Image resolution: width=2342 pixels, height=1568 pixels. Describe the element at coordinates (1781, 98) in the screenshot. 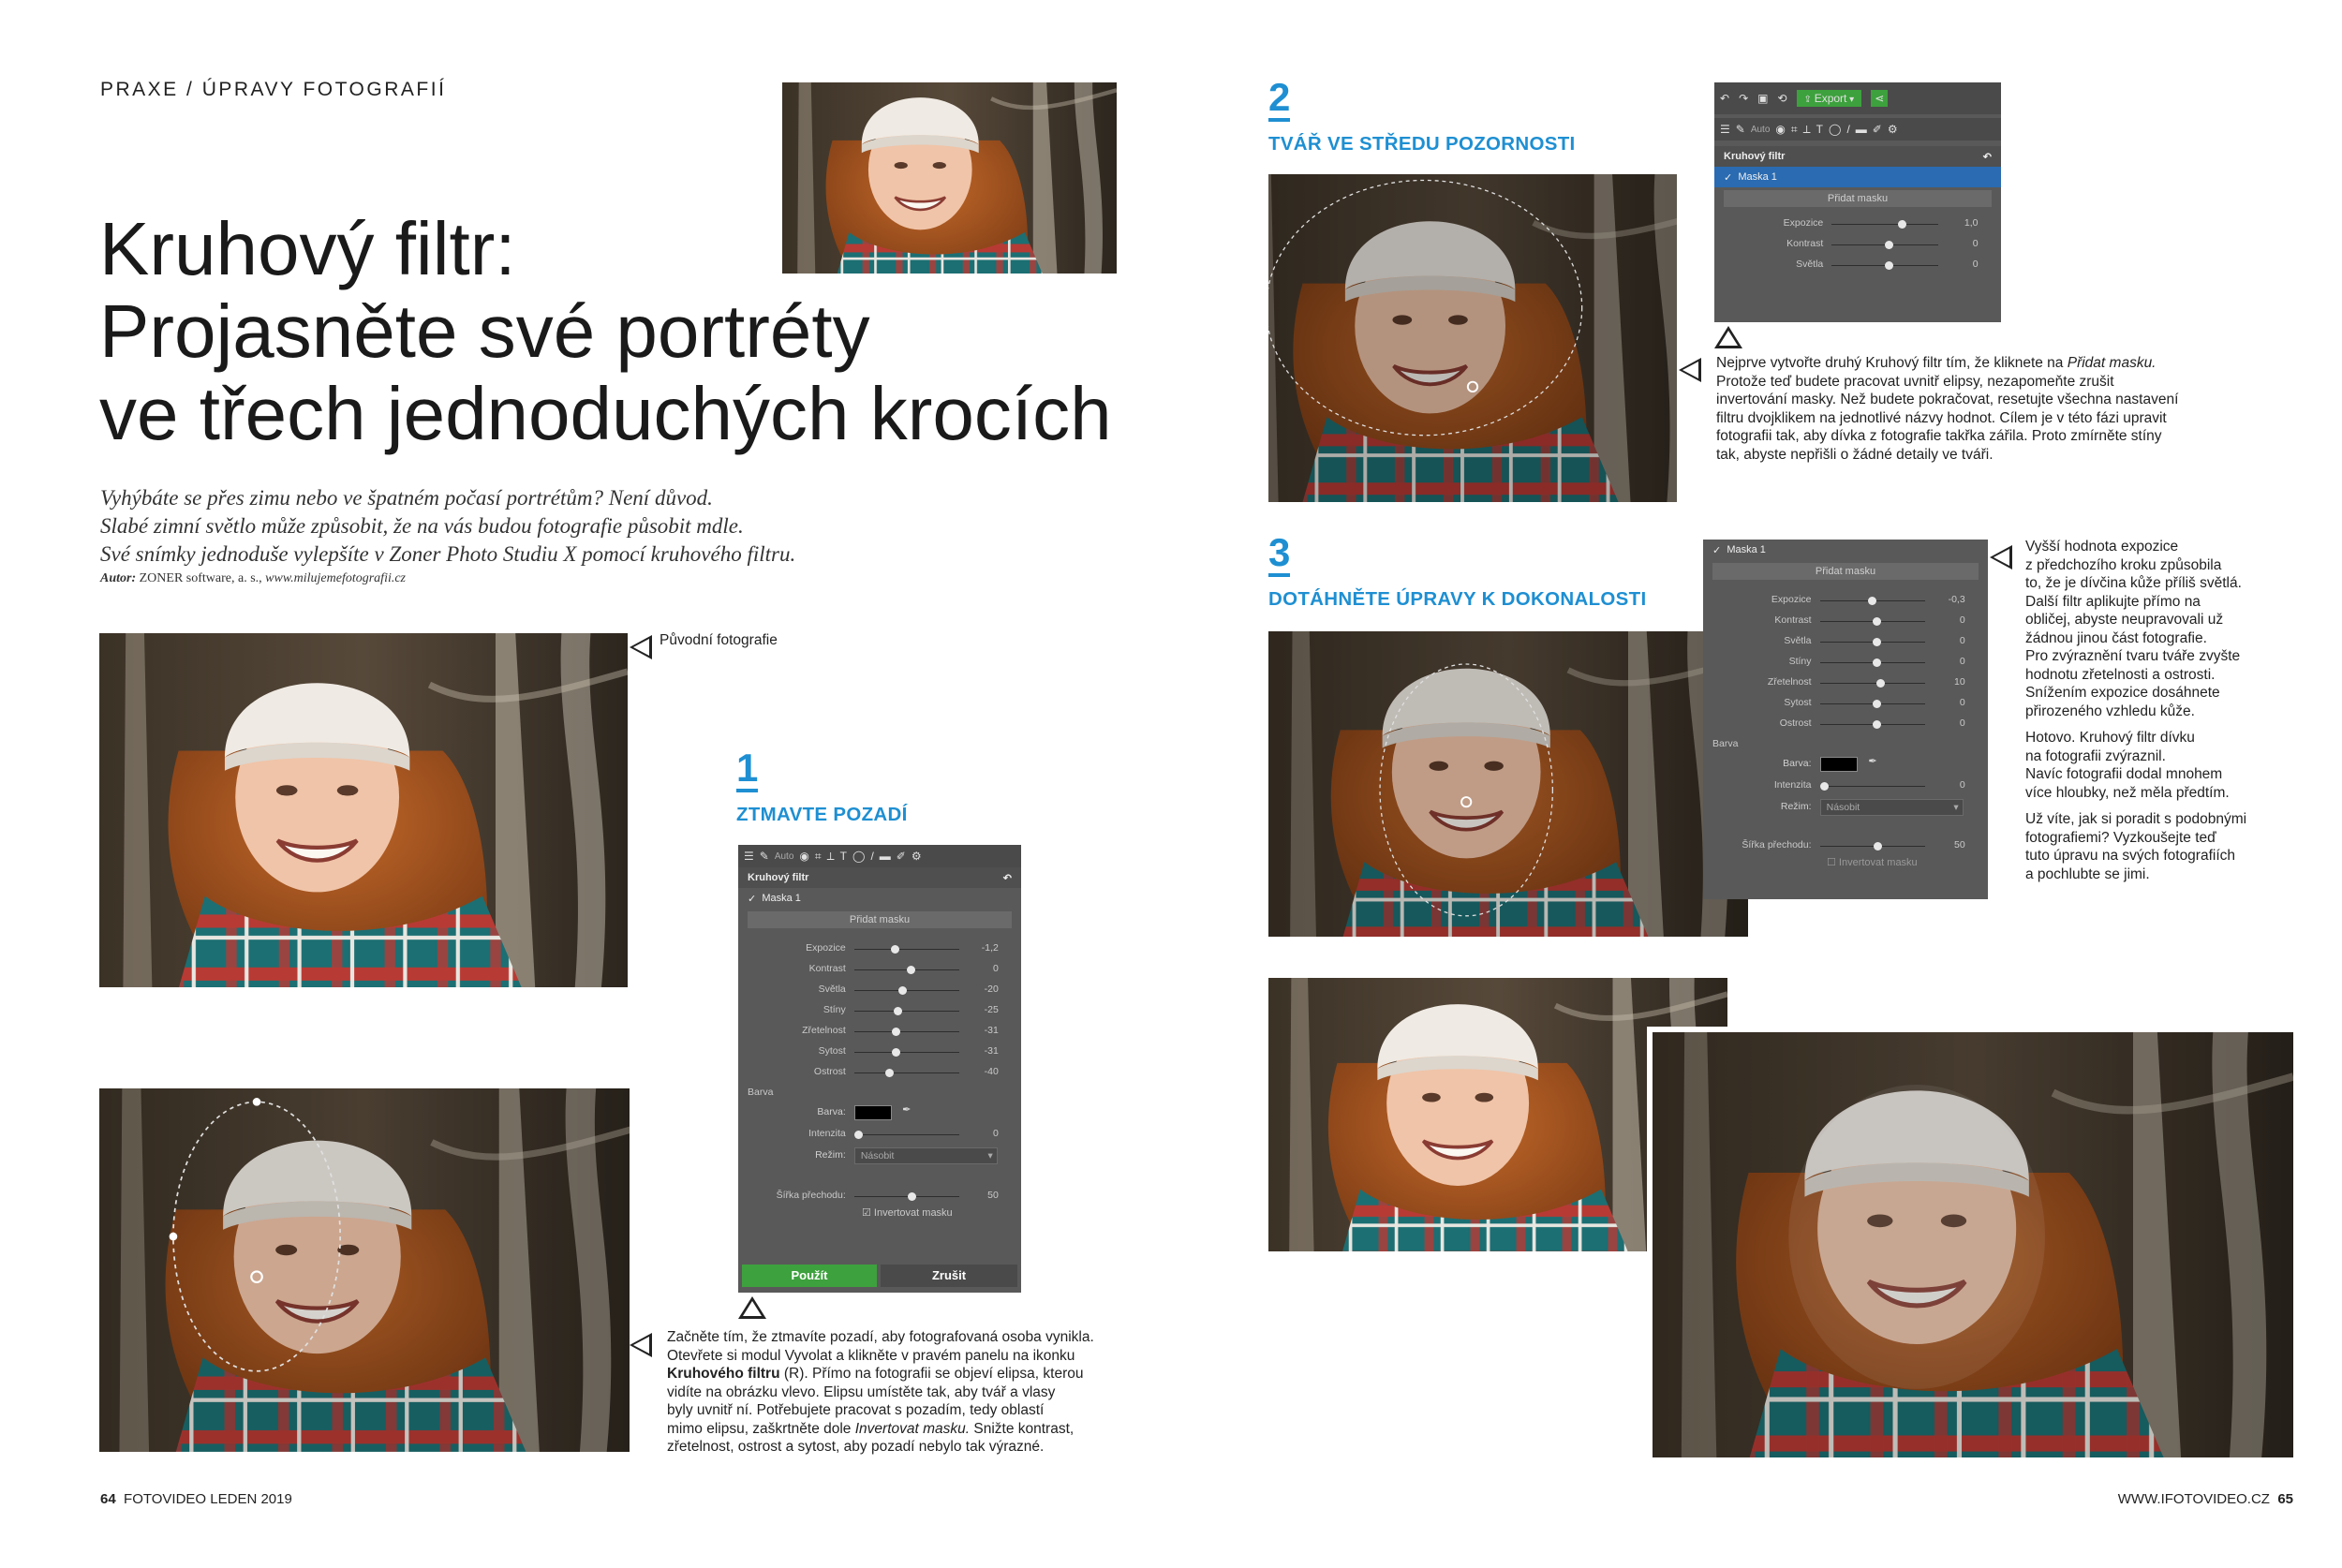

I see `rotate-icon: ⟲` at that location.